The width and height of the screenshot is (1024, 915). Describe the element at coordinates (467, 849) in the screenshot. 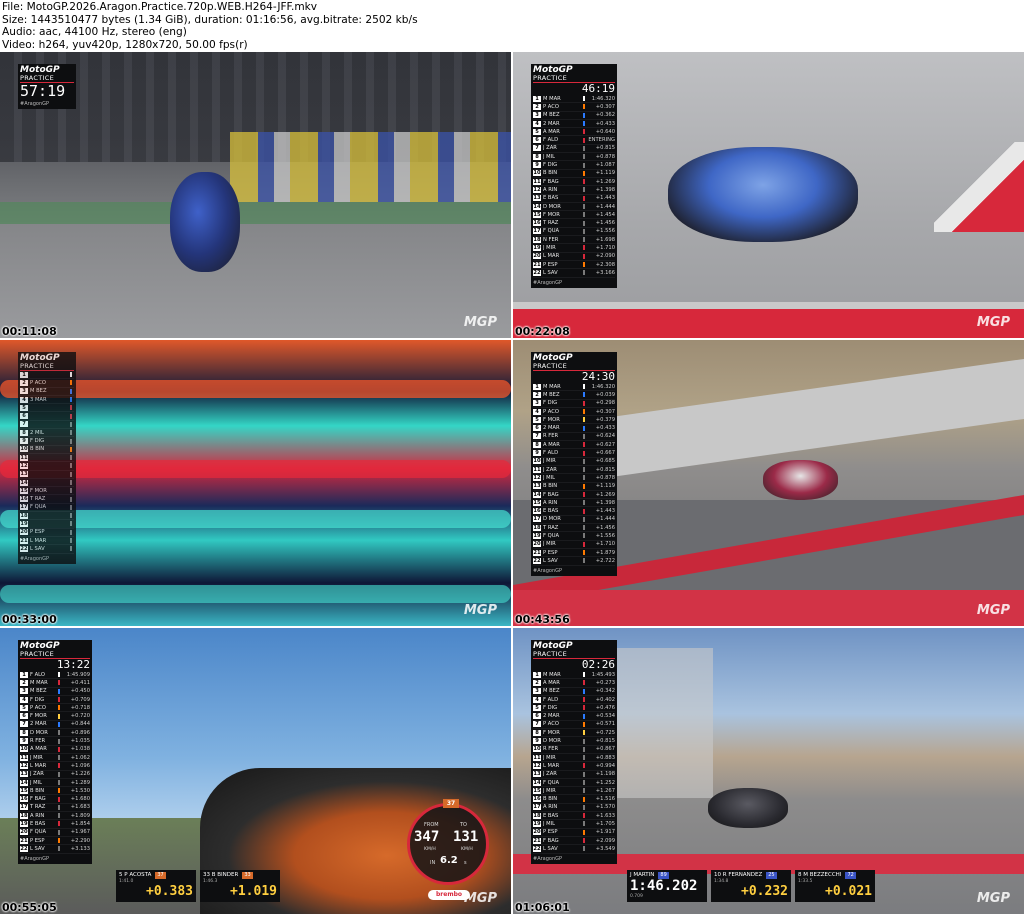

I see `to-unit: KM/H` at that location.